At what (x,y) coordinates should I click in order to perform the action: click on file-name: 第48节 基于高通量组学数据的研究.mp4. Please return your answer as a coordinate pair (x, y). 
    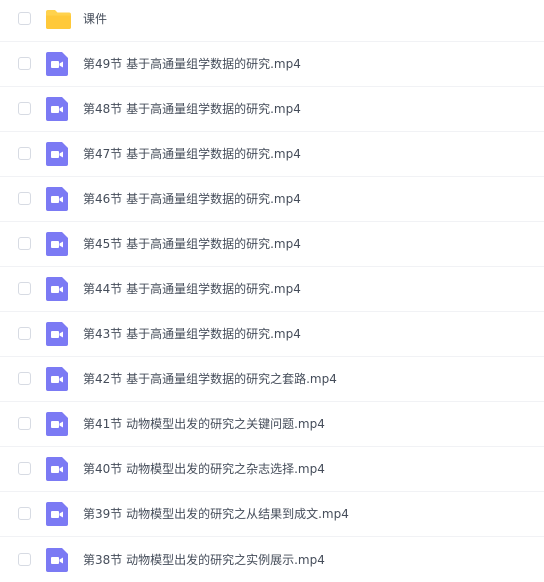
    Looking at the image, I should click on (192, 109).